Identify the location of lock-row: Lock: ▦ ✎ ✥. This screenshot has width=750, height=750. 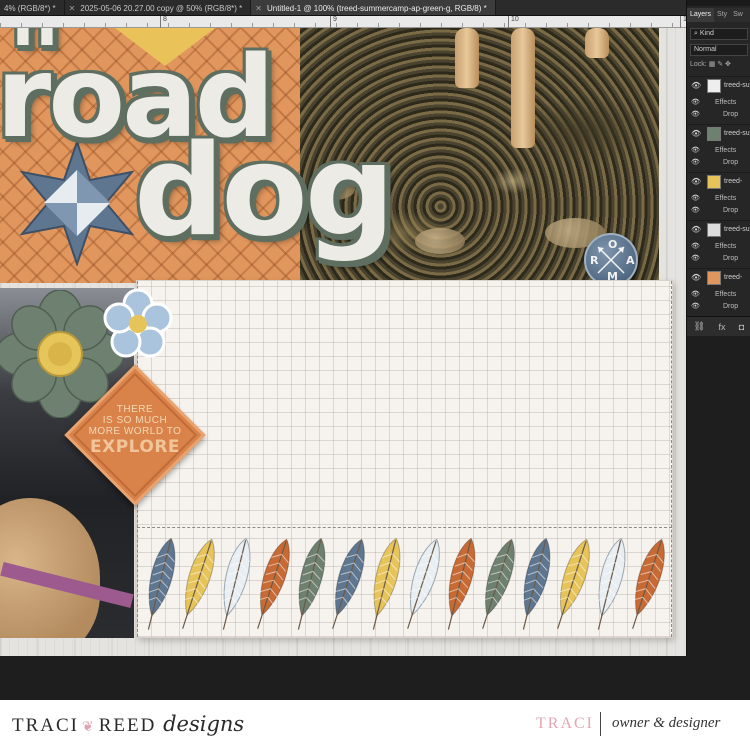
(720, 66).